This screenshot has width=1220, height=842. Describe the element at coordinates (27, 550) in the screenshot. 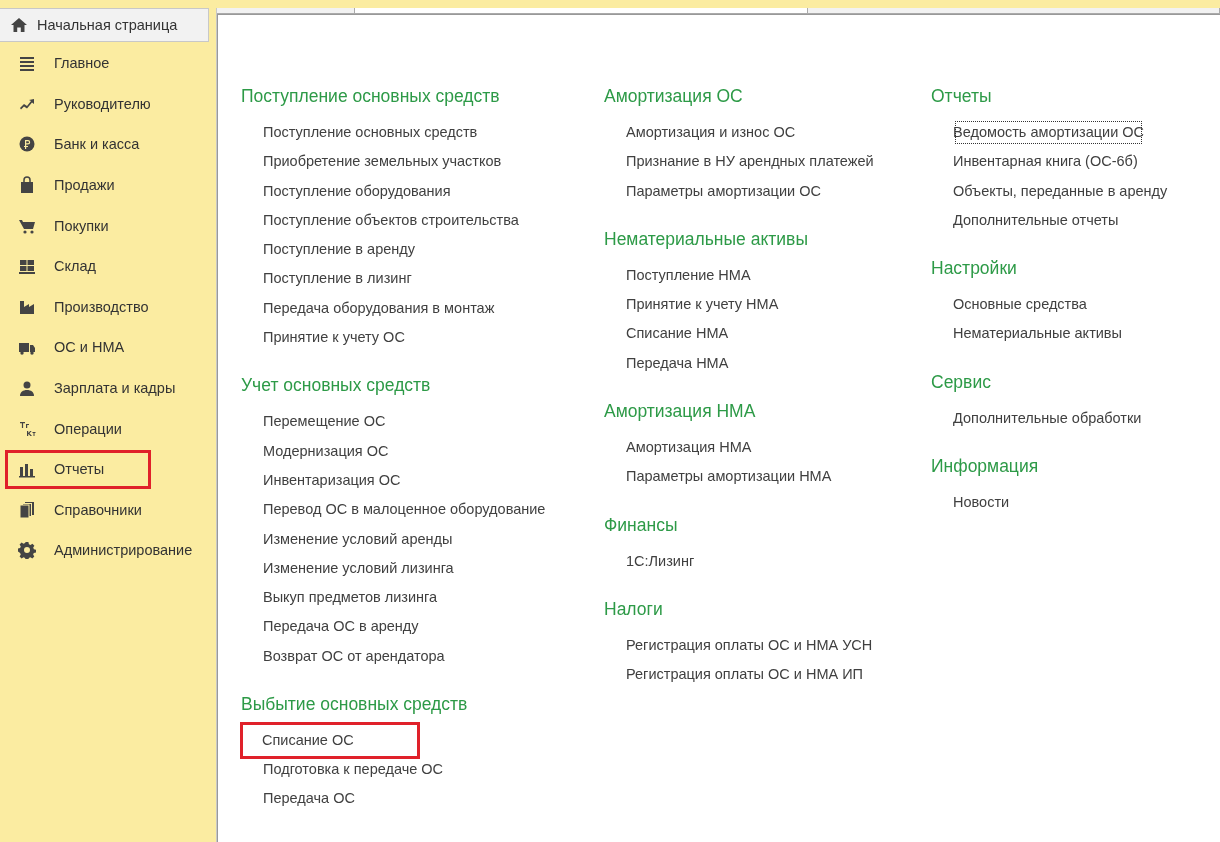

I see `settings-icon` at that location.